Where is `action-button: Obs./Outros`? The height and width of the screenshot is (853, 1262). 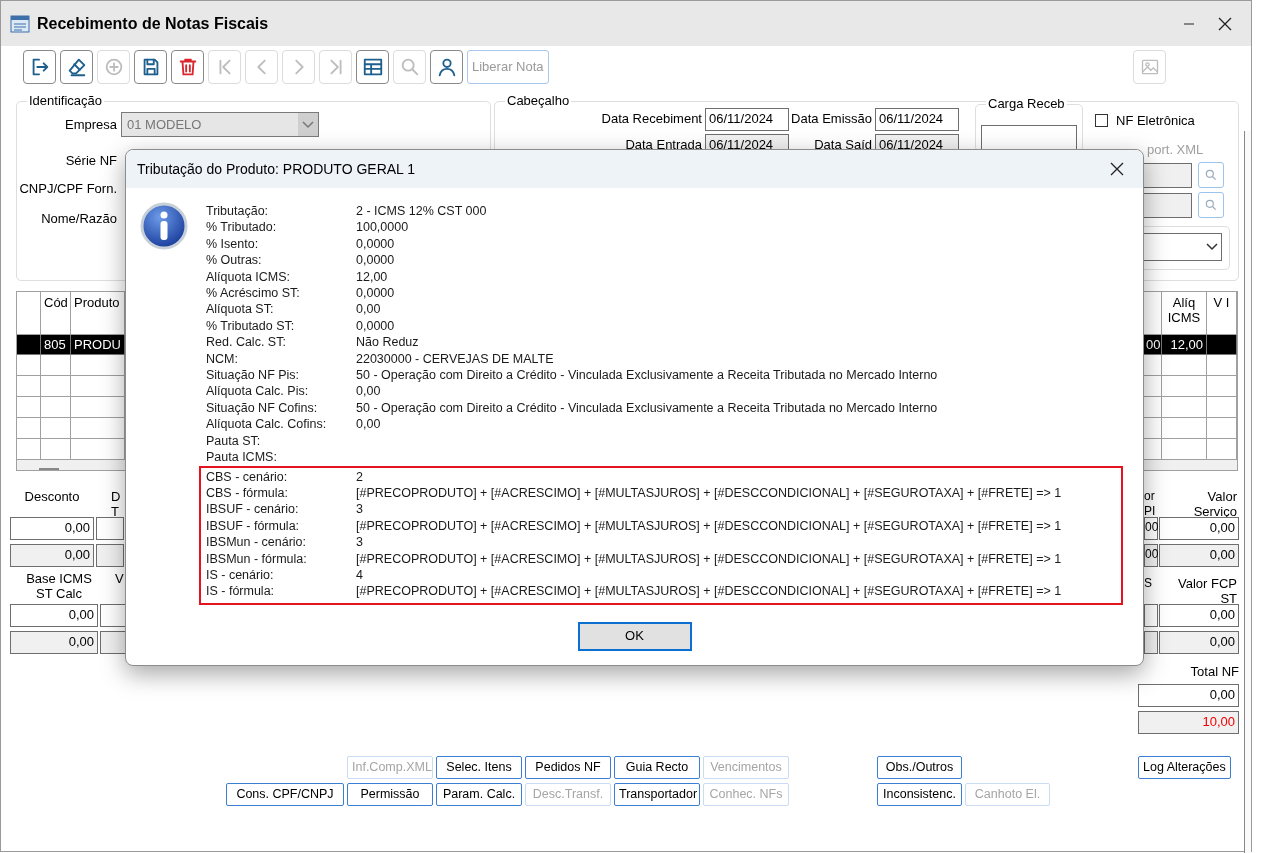
action-button: Obs./Outros is located at coordinates (919, 767).